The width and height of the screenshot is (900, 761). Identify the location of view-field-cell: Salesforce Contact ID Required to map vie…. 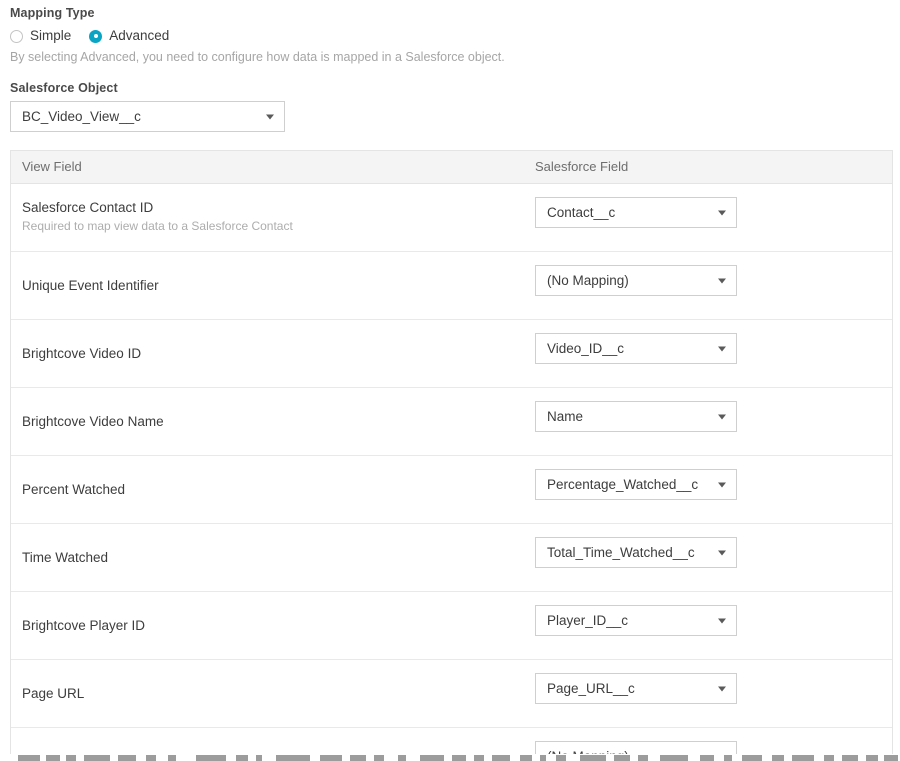
(267, 217).